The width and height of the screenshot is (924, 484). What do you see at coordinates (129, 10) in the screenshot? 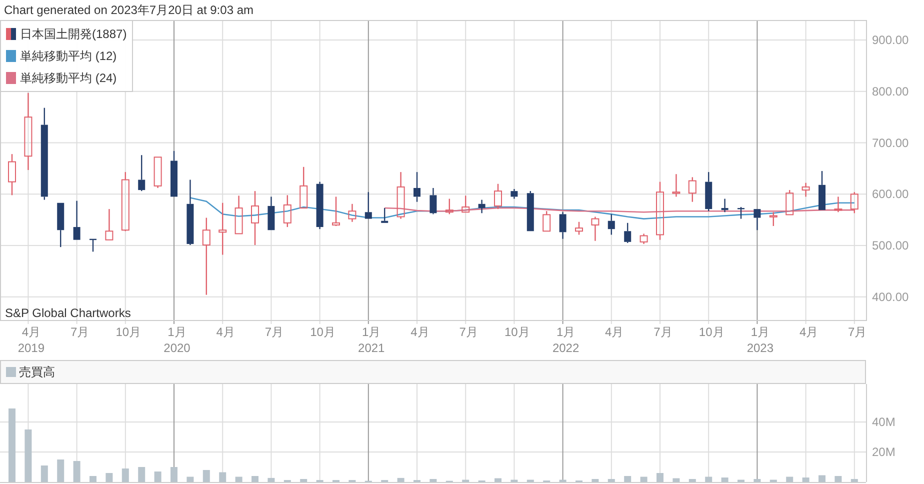
I see `chart-title: Chart generated on 2023年7月20日 at 9:03 am` at bounding box center [129, 10].